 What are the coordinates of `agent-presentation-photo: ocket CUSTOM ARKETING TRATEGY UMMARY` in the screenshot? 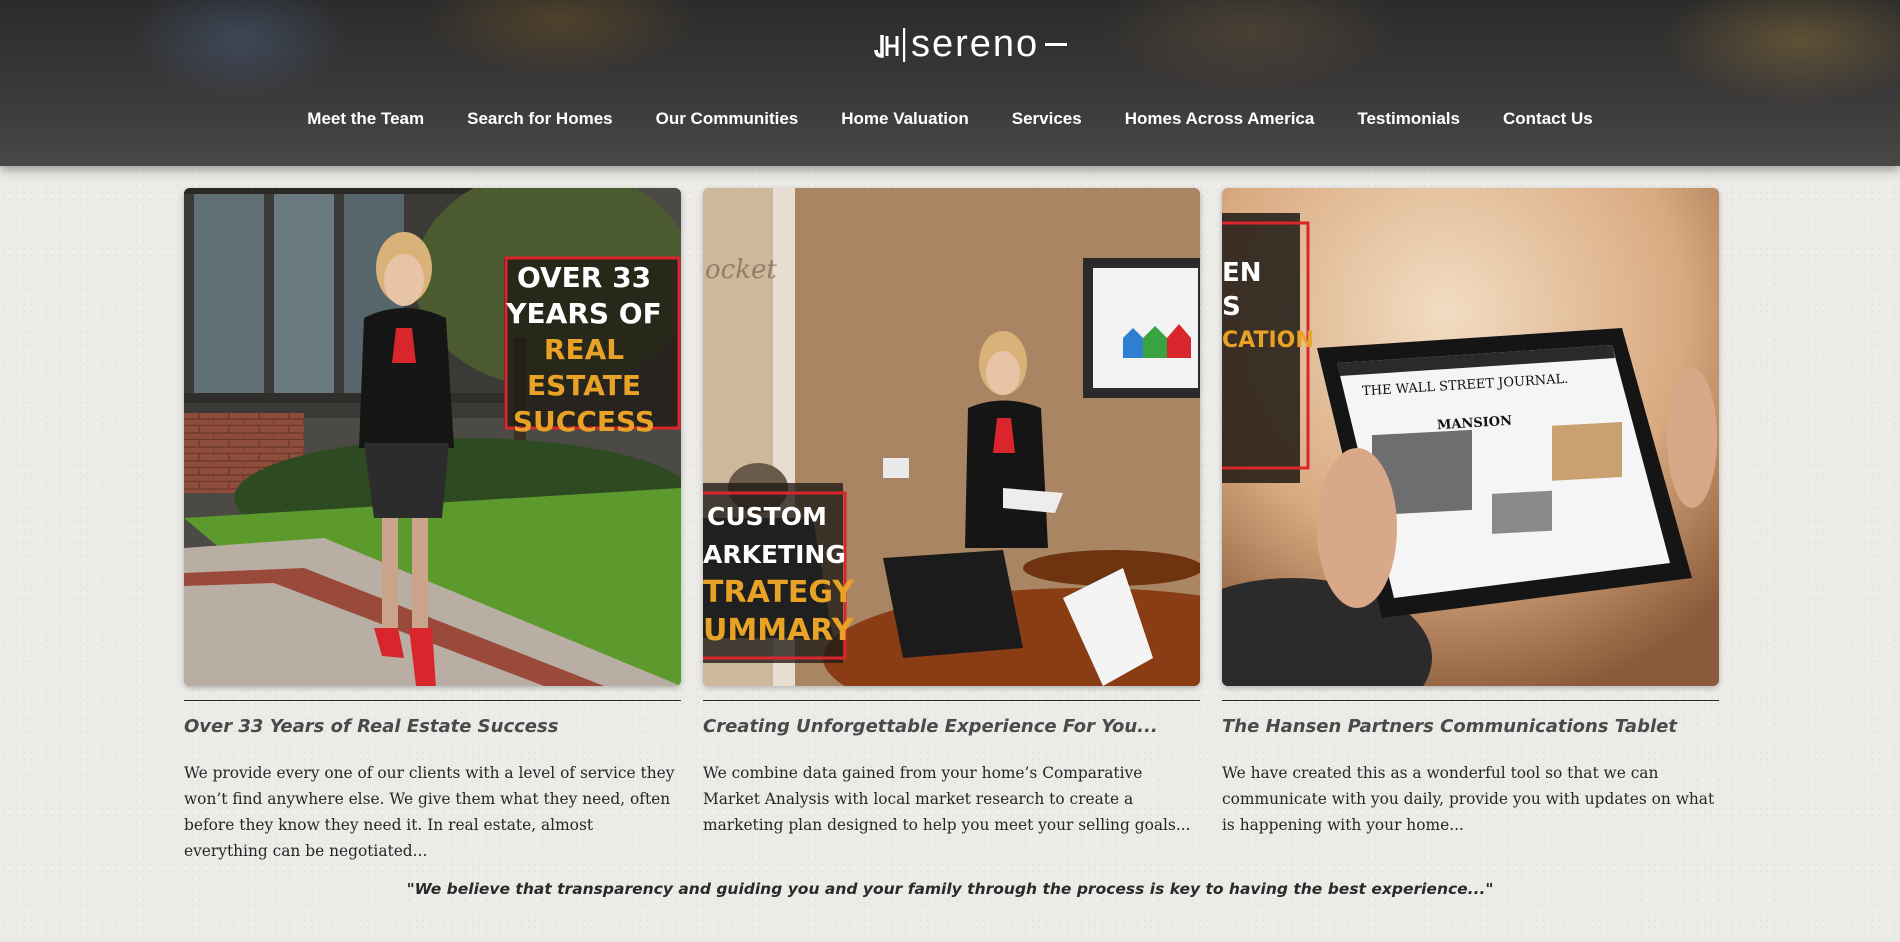 It's located at (951, 437).